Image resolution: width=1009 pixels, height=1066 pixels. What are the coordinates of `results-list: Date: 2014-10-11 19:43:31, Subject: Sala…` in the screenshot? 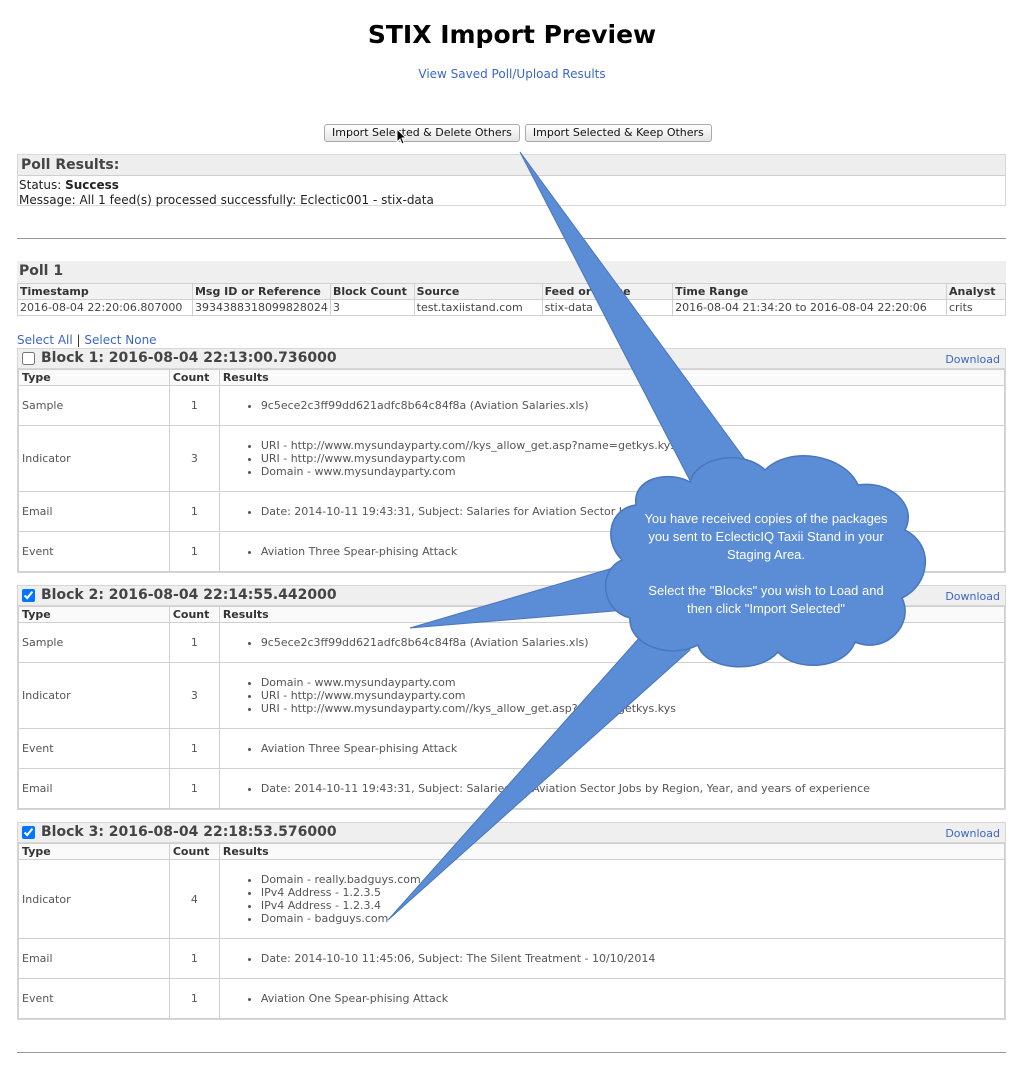 It's located at (612, 788).